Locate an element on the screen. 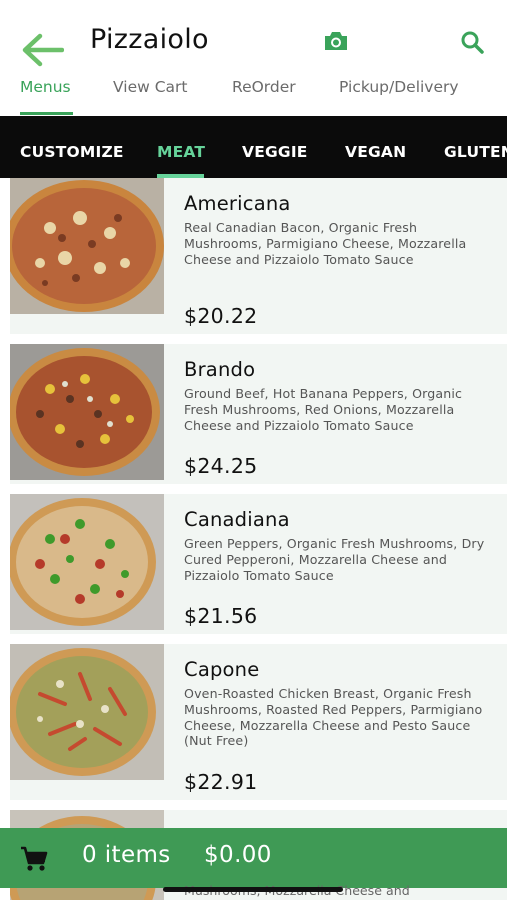 Image resolution: width=507 pixels, height=900 pixels. category-veggie: VEGGIE is located at coordinates (275, 152).